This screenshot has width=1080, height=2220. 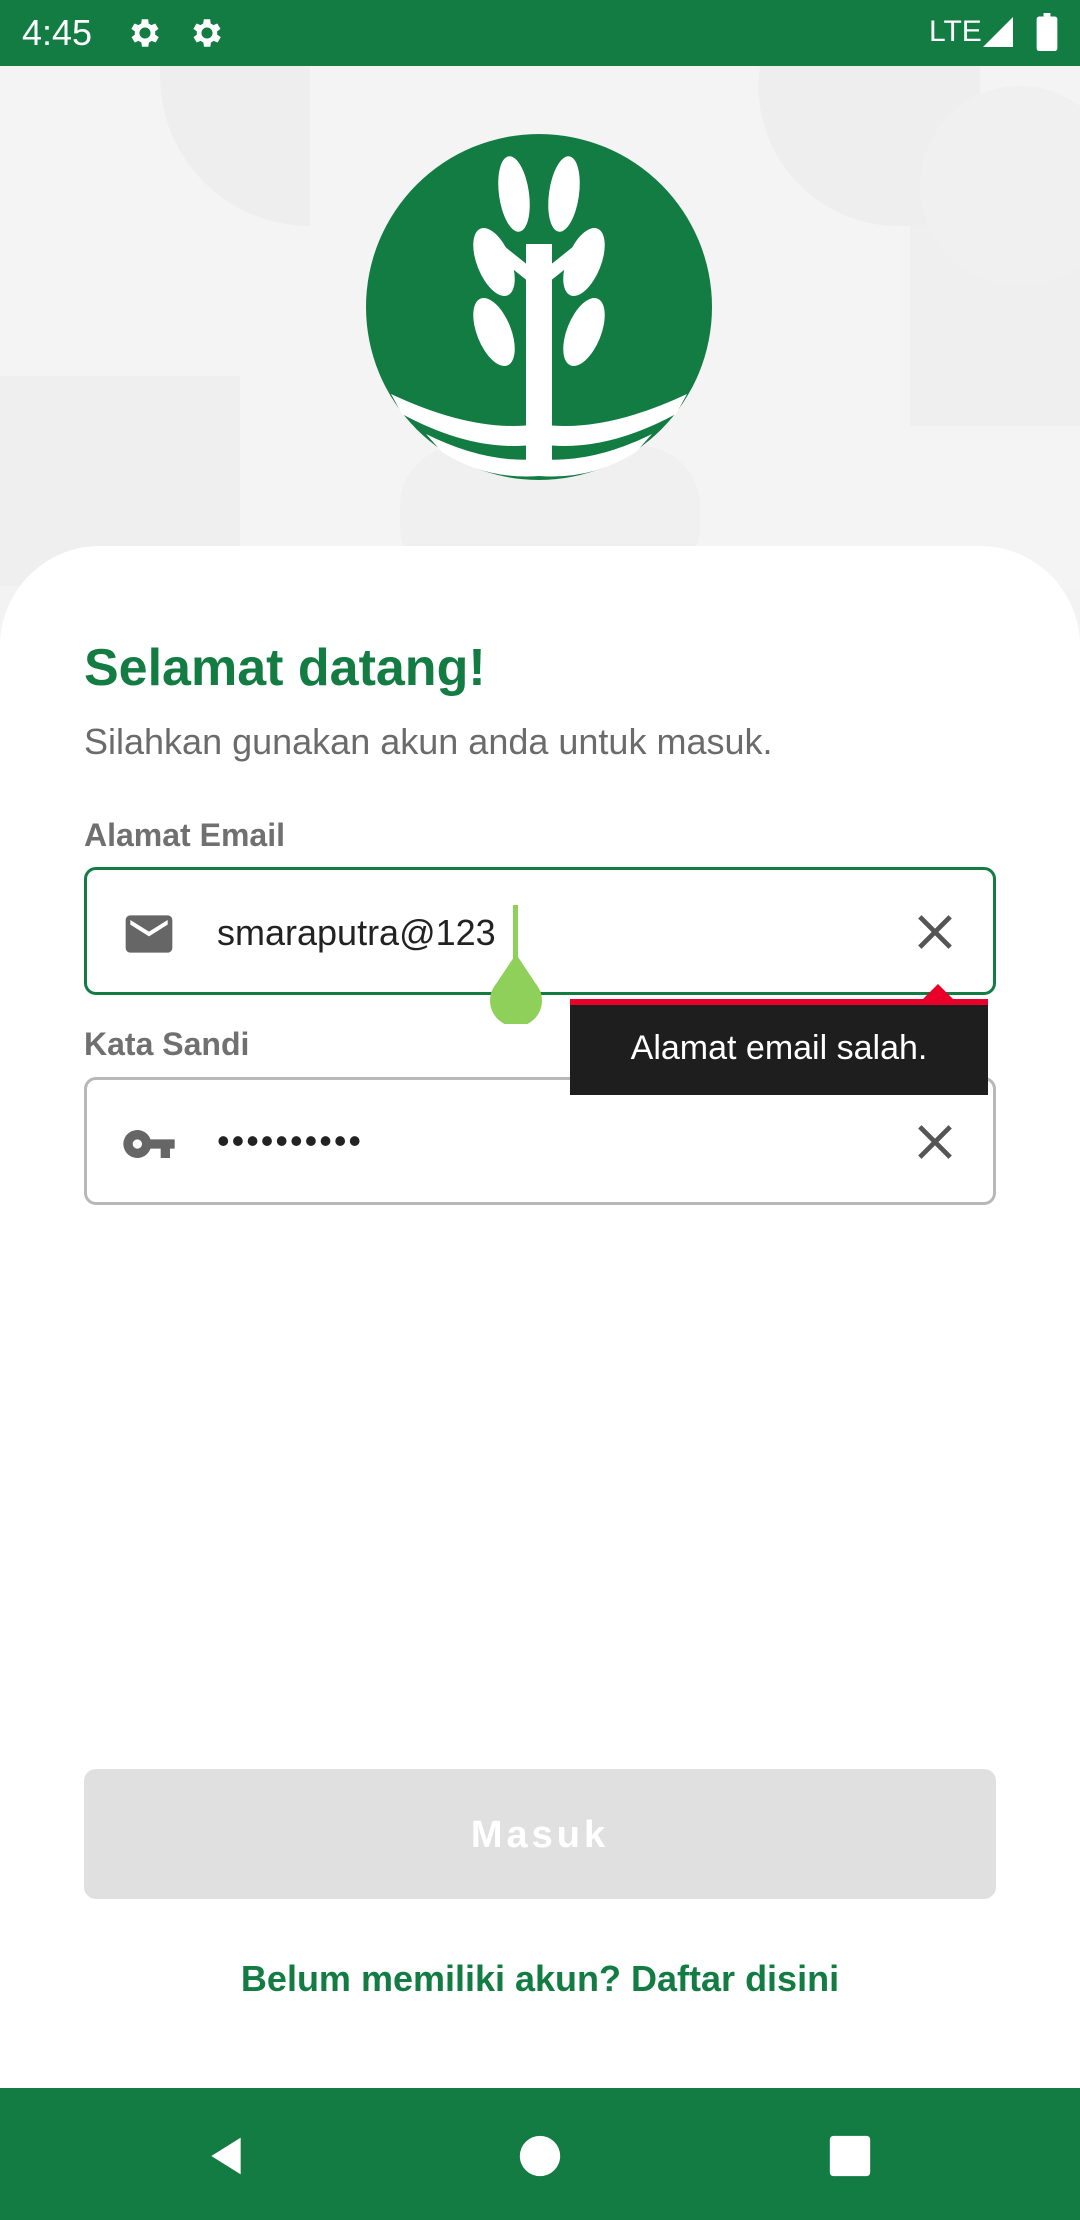 I want to click on page-title: Selamat datang!, so click(x=285, y=668).